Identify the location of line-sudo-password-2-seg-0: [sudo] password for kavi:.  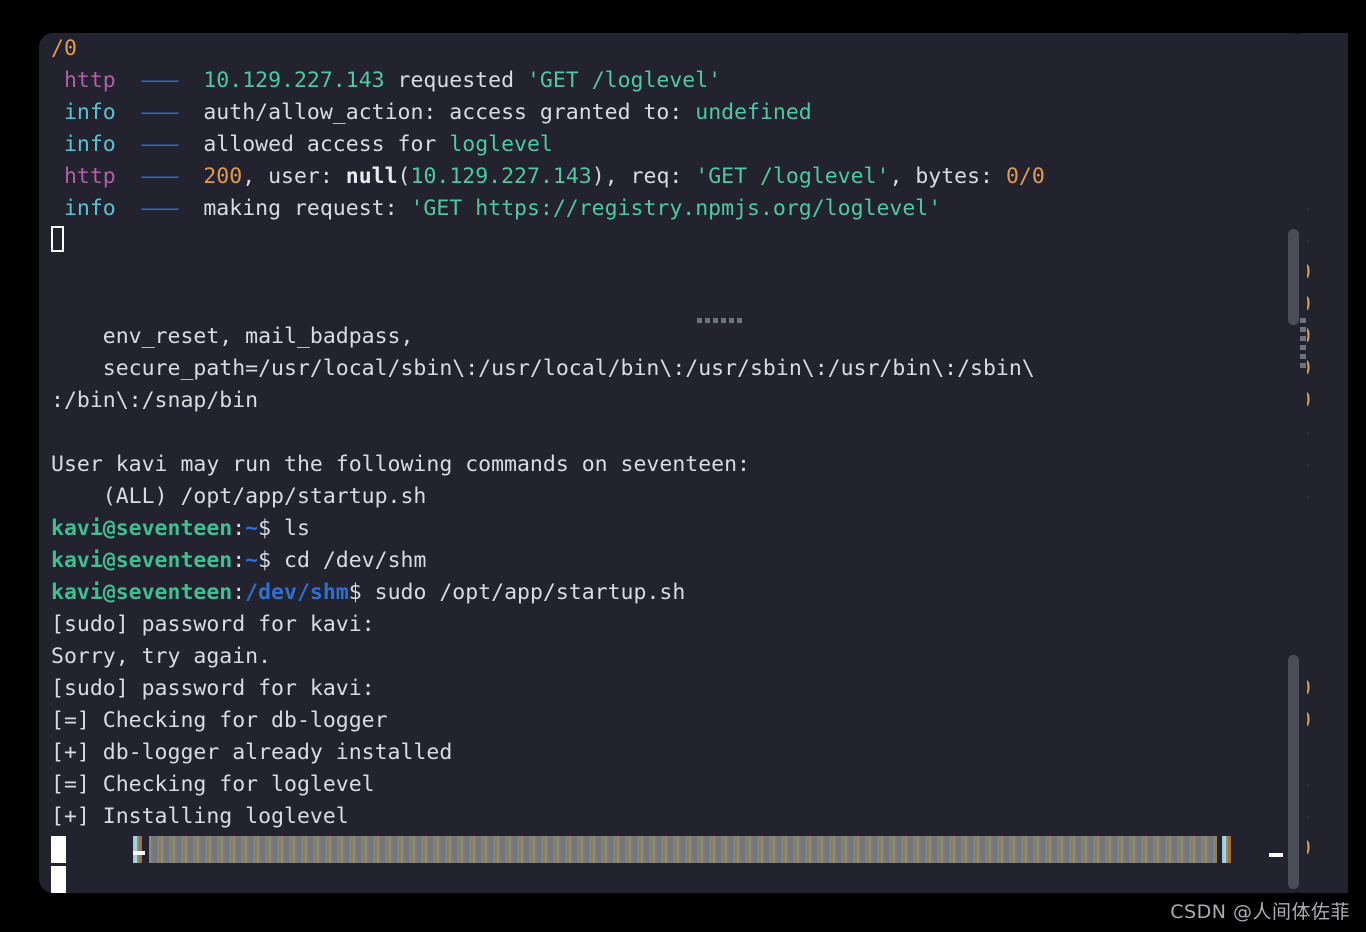
(213, 688).